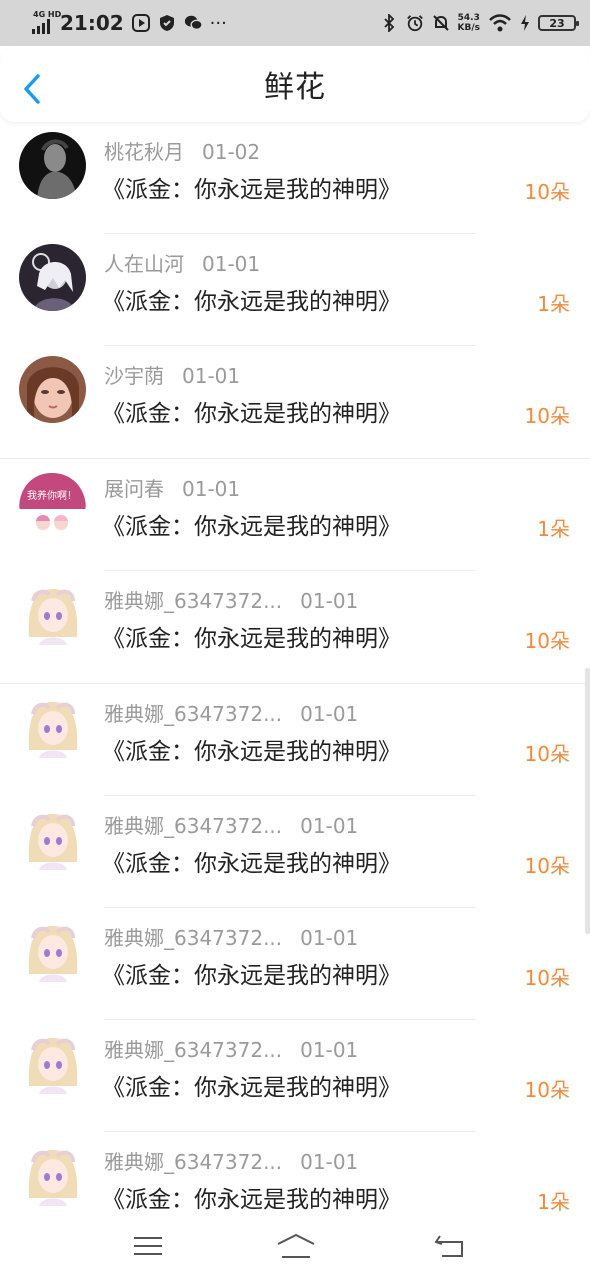 The image size is (590, 1280). Describe the element at coordinates (389, 23) in the screenshot. I see `bluetooth-icon` at that location.